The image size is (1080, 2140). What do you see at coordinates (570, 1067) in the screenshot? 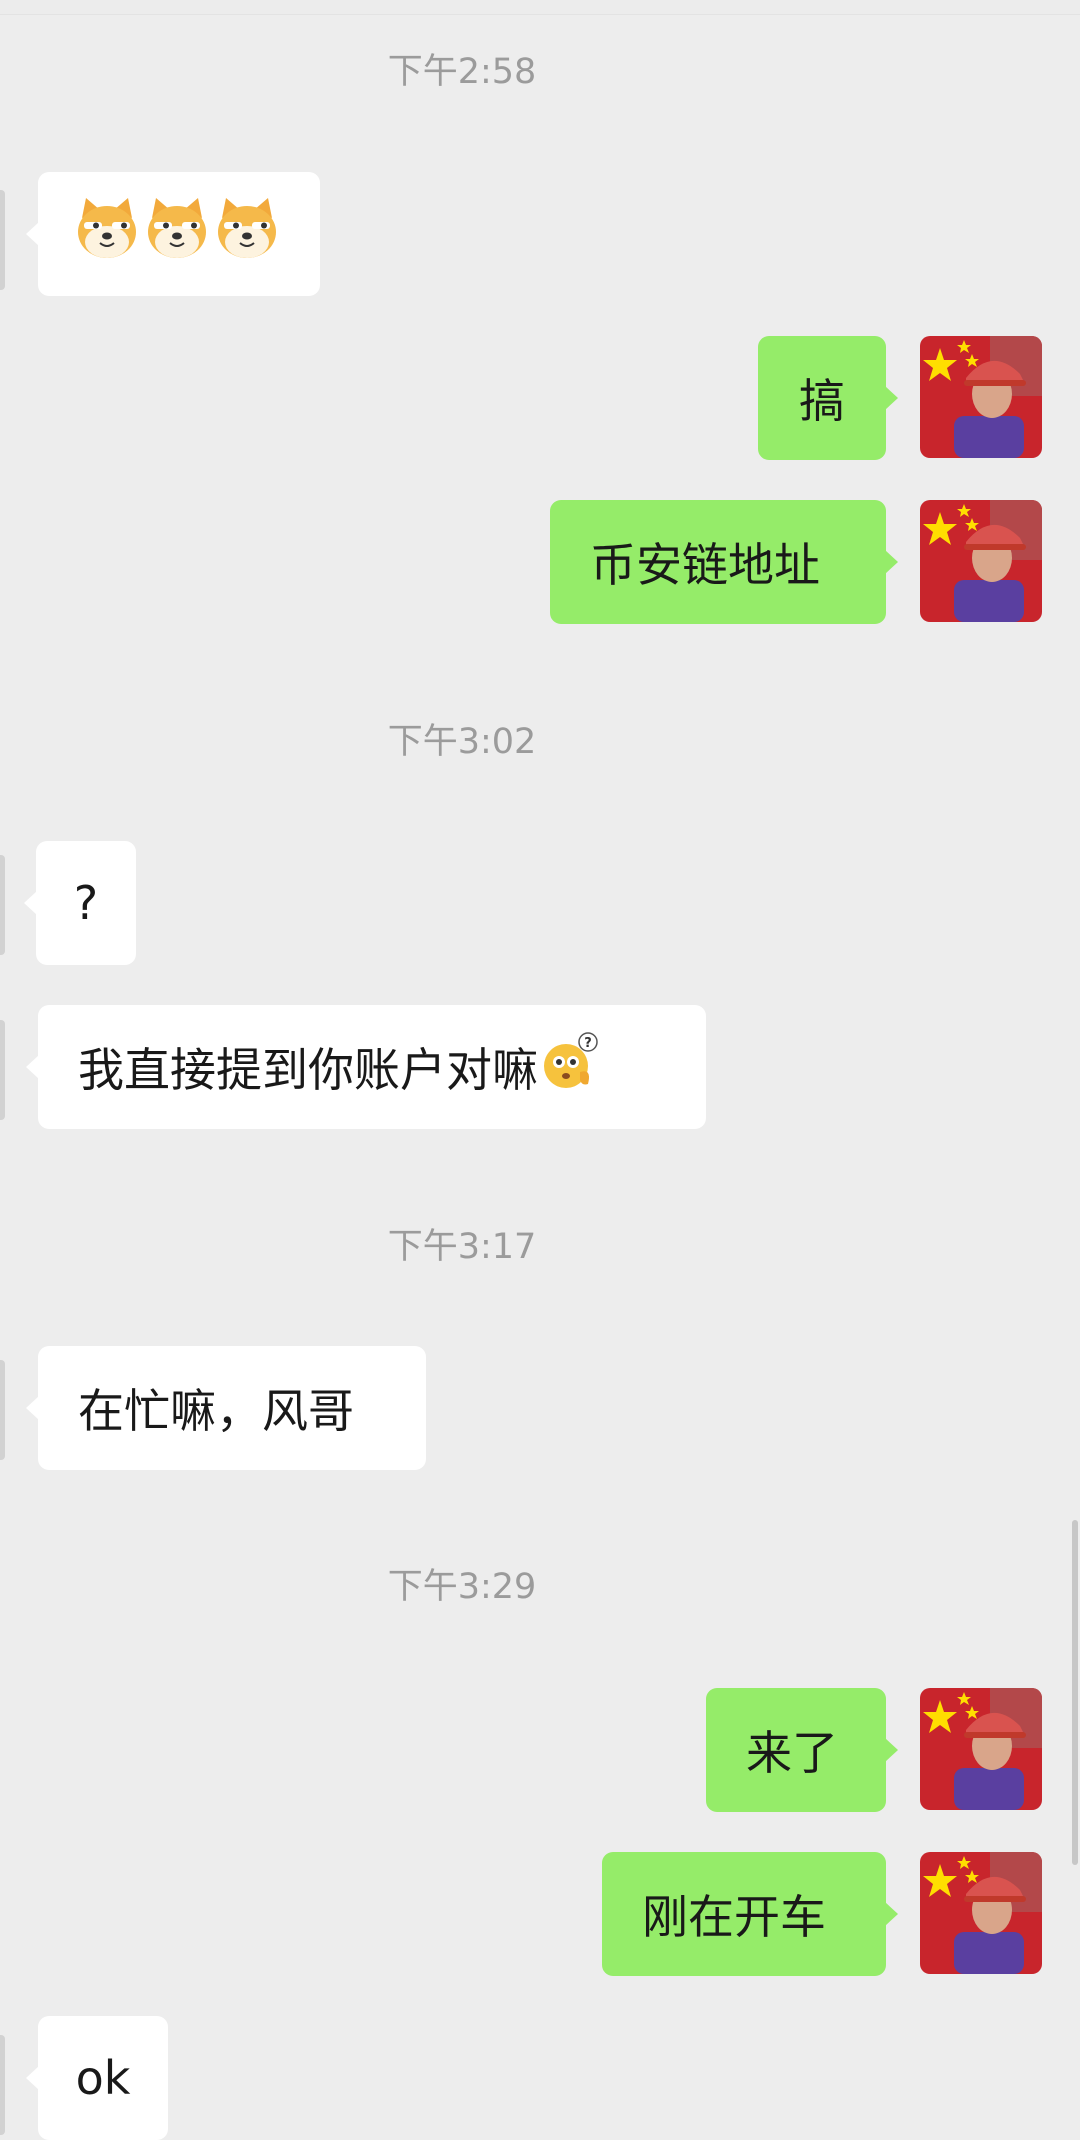
I see `confused-question-emoji-icon: ?` at bounding box center [570, 1067].